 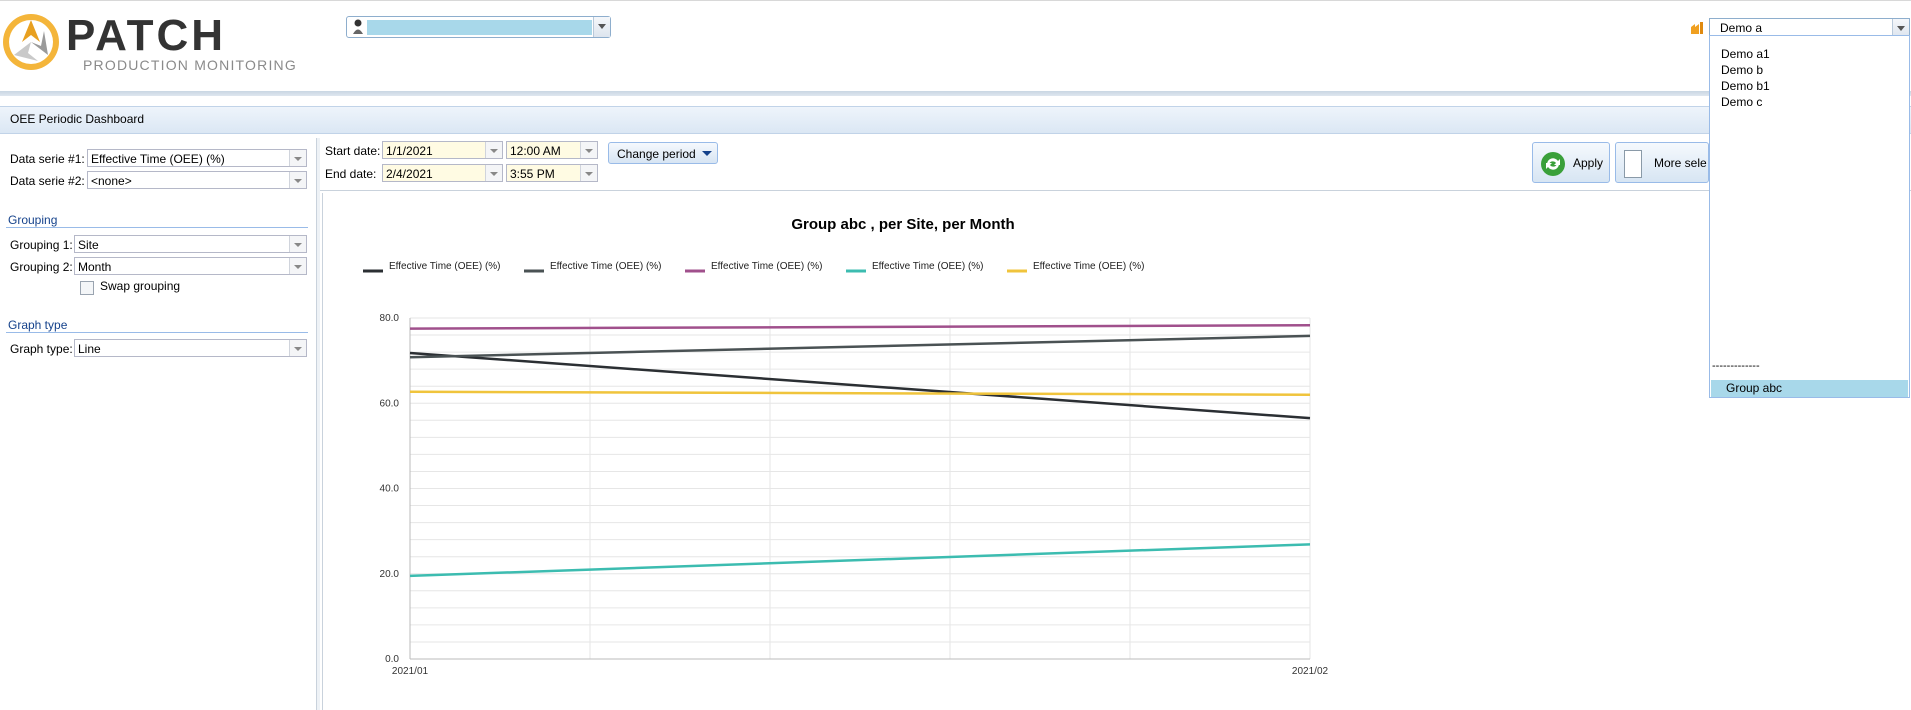 What do you see at coordinates (47, 181) in the screenshot?
I see `data-serie-2-label: Data serie #2:` at bounding box center [47, 181].